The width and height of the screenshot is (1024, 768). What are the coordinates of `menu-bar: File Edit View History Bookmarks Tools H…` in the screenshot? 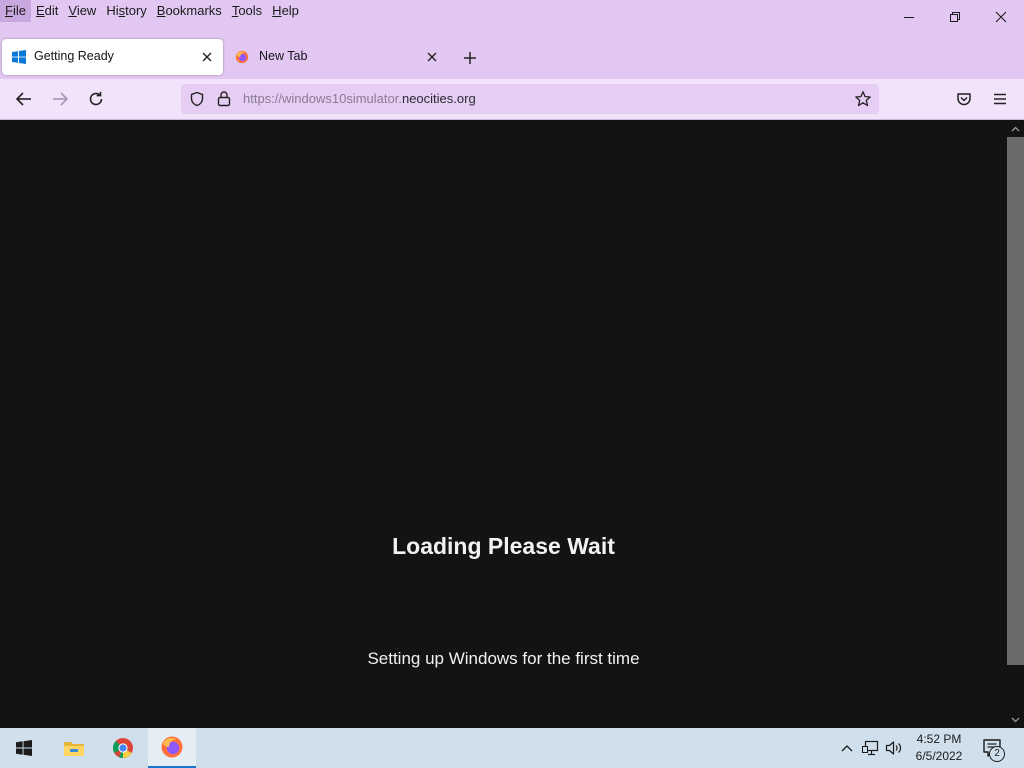 It's located at (512, 18).